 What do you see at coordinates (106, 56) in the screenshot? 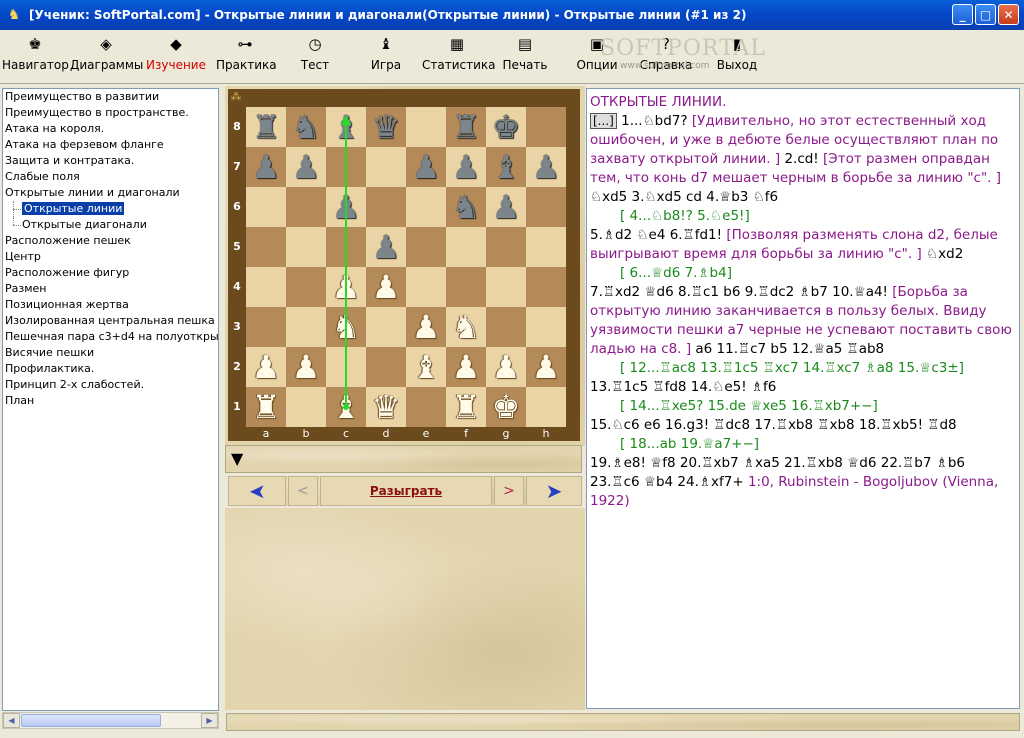
I see `toolbar-diagrams-button: ◈ Диаграммы` at bounding box center [106, 56].